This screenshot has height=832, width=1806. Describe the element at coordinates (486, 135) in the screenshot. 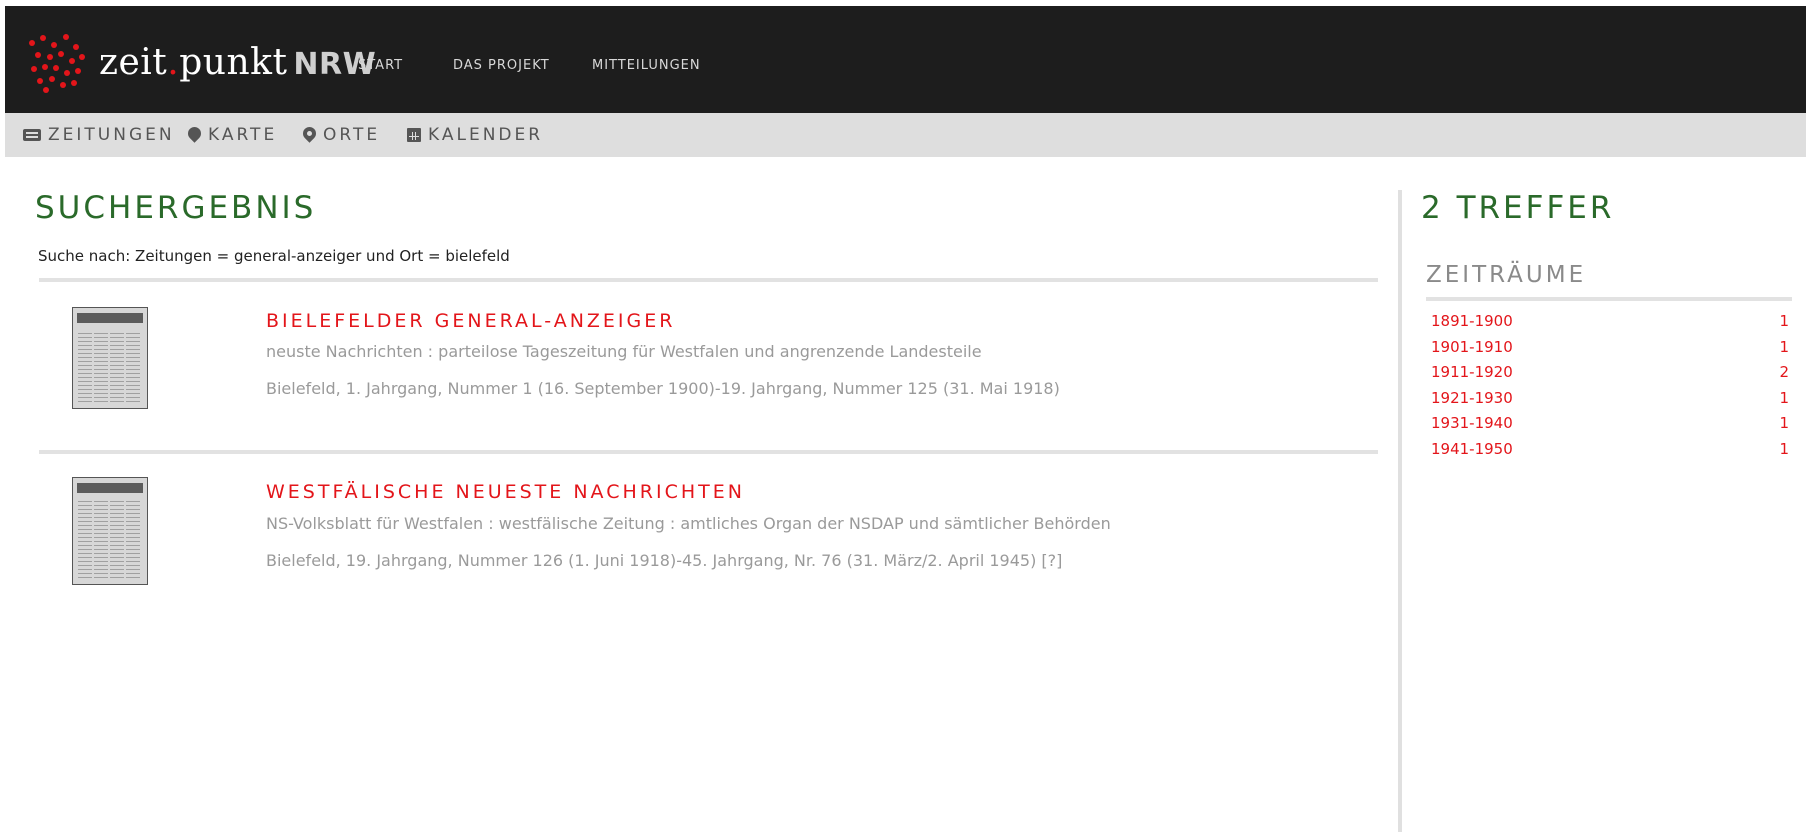

I see `subnav-label: KALENDER` at that location.